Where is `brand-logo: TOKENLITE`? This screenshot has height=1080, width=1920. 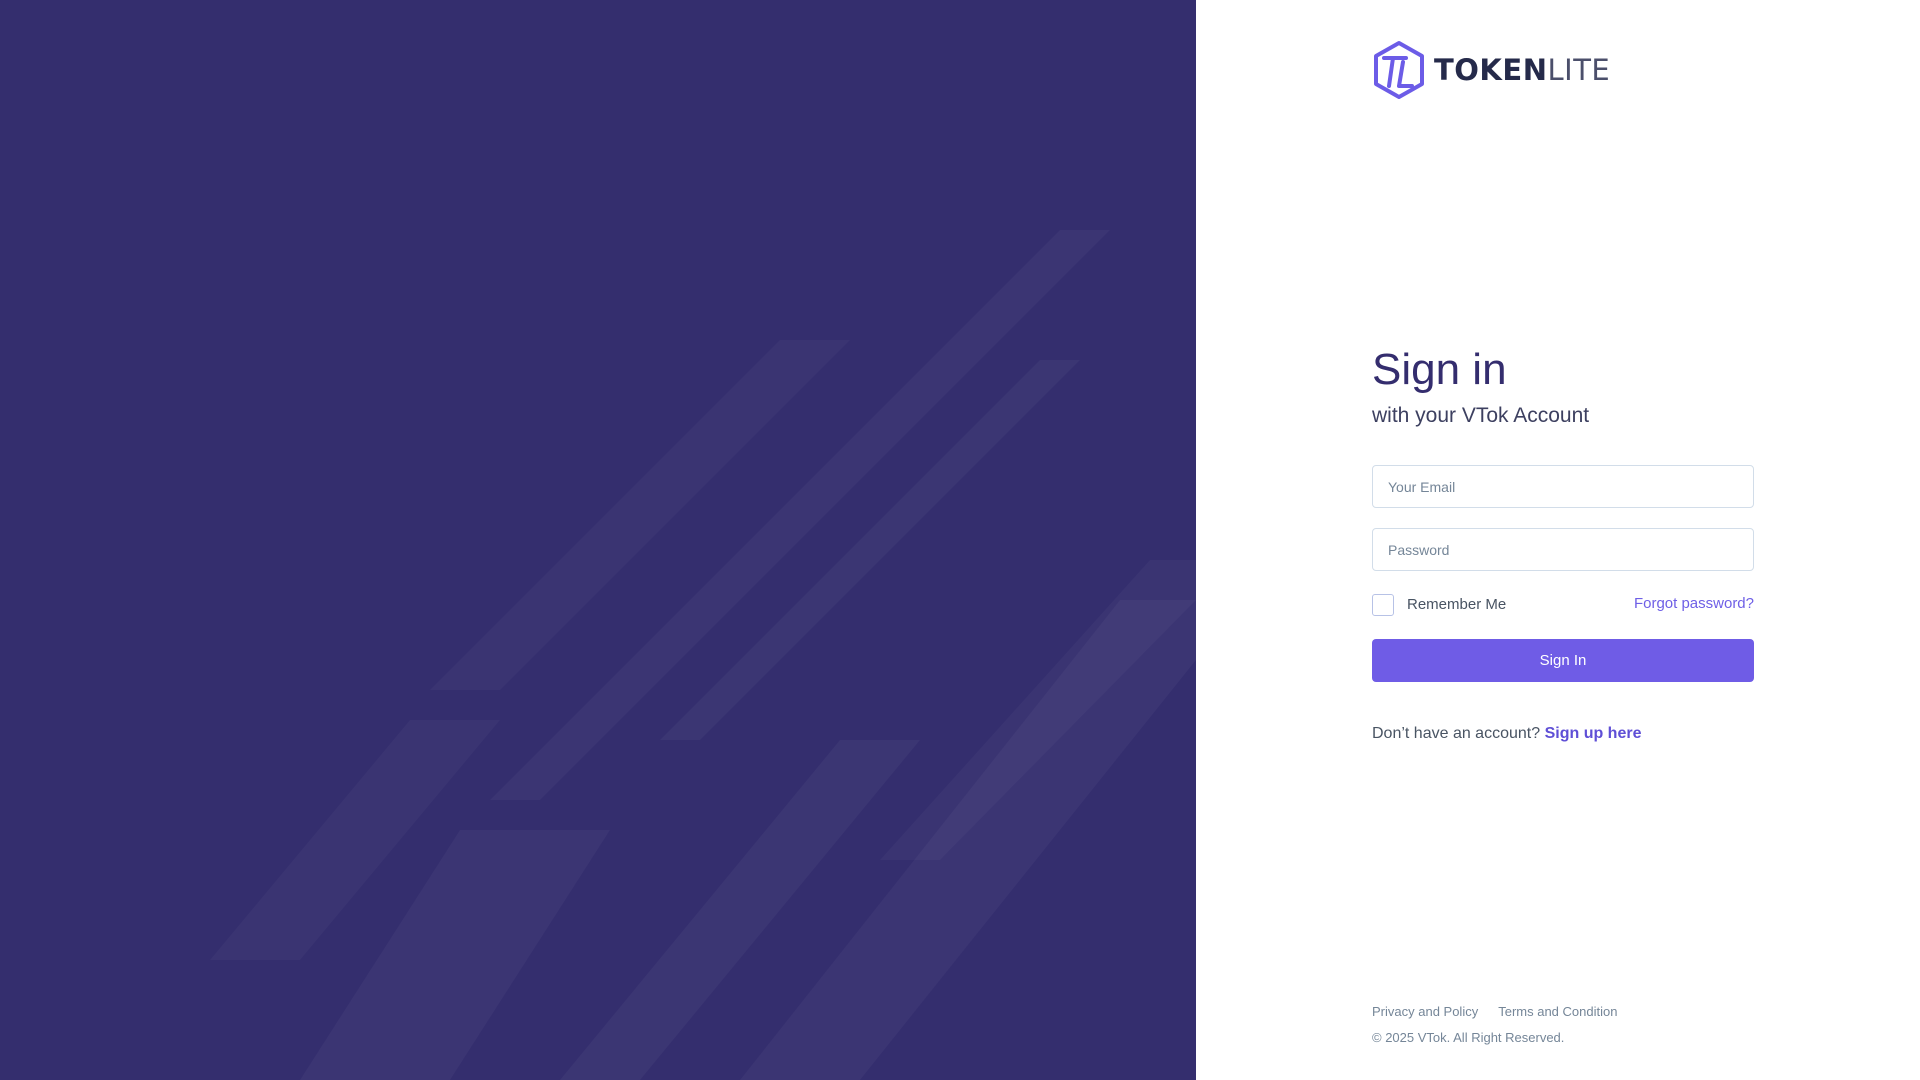
brand-logo: TOKENLITE is located at coordinates (1491, 70).